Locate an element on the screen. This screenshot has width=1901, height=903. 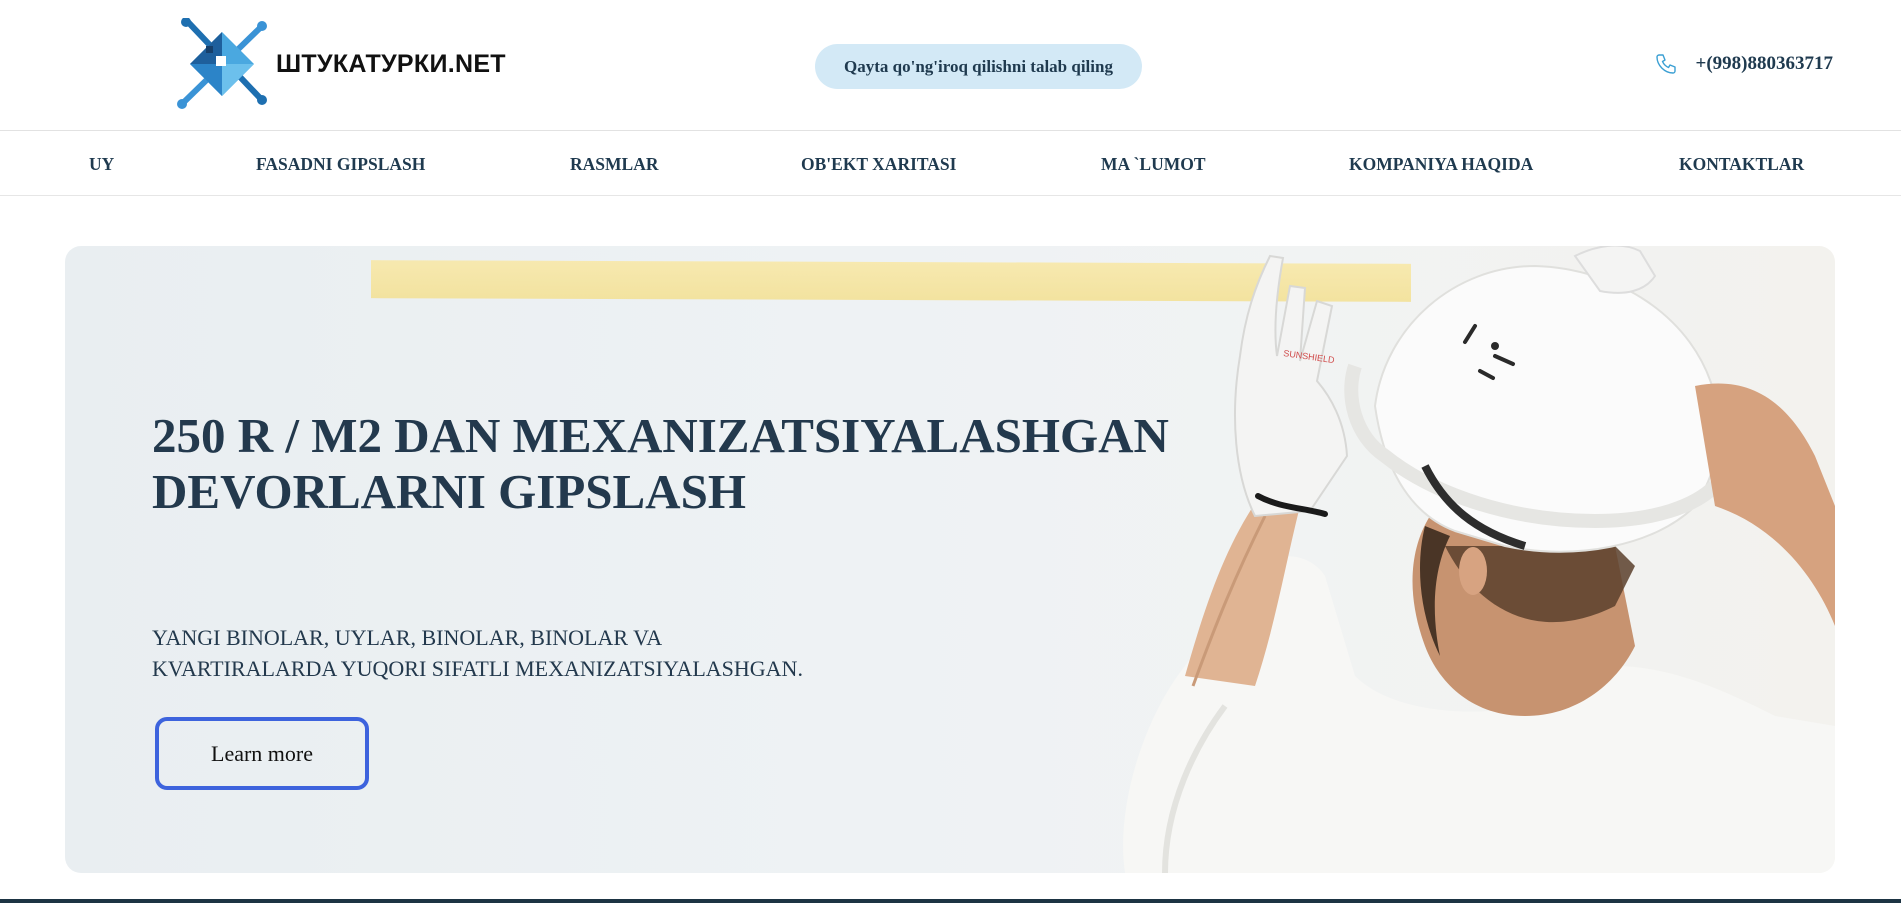
phone-number: +(998)880363717 is located at coordinates (1764, 64).